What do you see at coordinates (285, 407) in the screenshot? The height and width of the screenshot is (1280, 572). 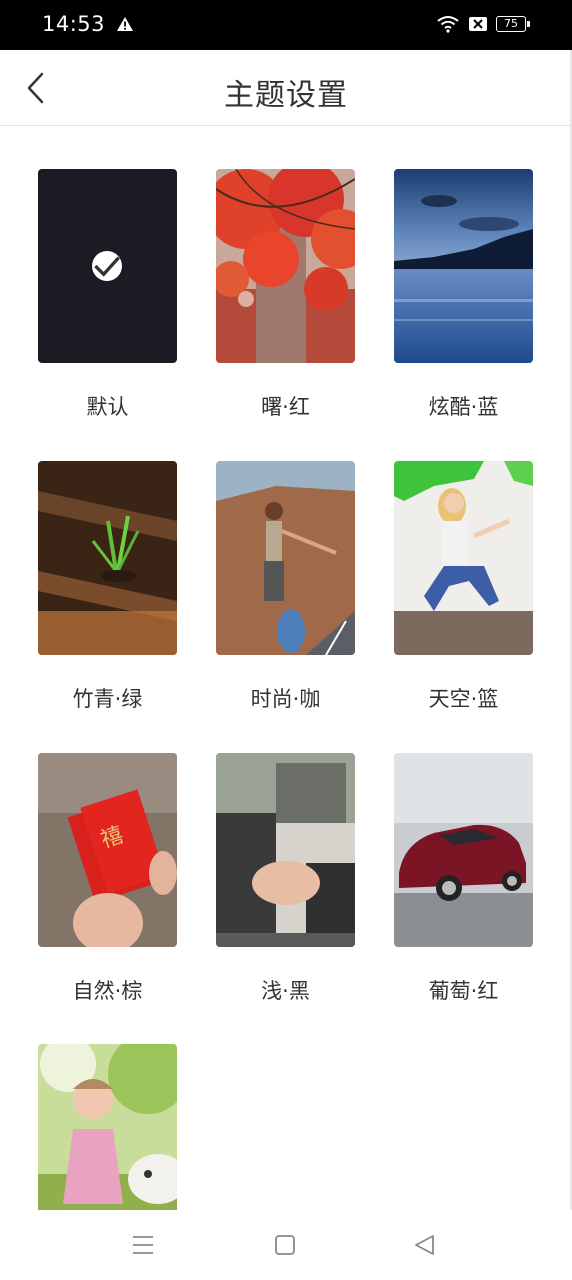 I see `theme-label: 曙·红` at bounding box center [285, 407].